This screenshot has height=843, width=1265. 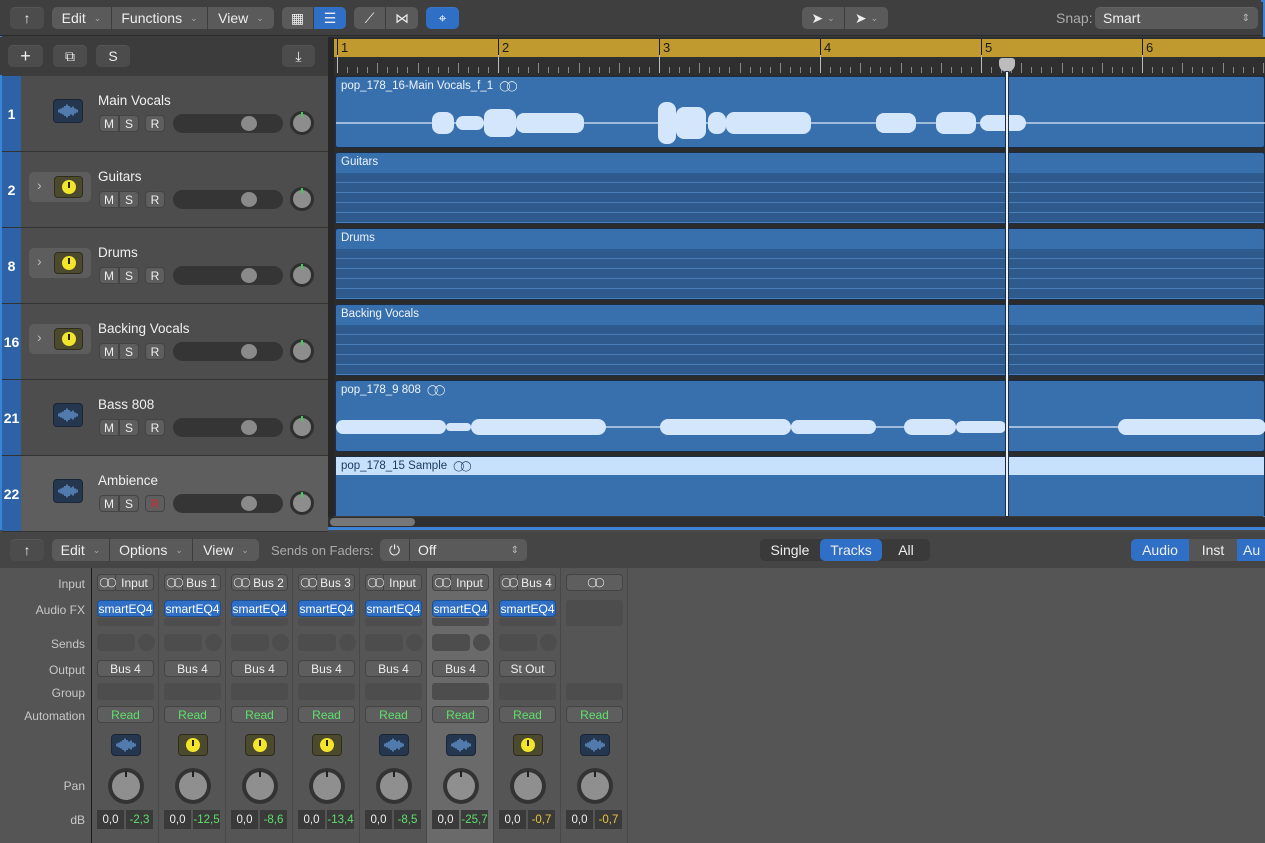 I want to click on track-header: 8 › Drums M S R, so click(x=165, y=266).